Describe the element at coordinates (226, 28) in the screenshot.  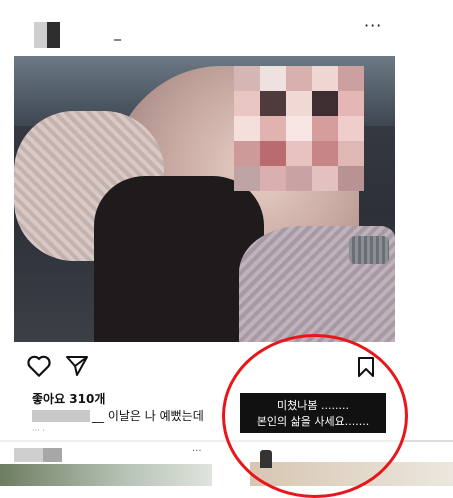
I see `post-header: _ ···` at that location.